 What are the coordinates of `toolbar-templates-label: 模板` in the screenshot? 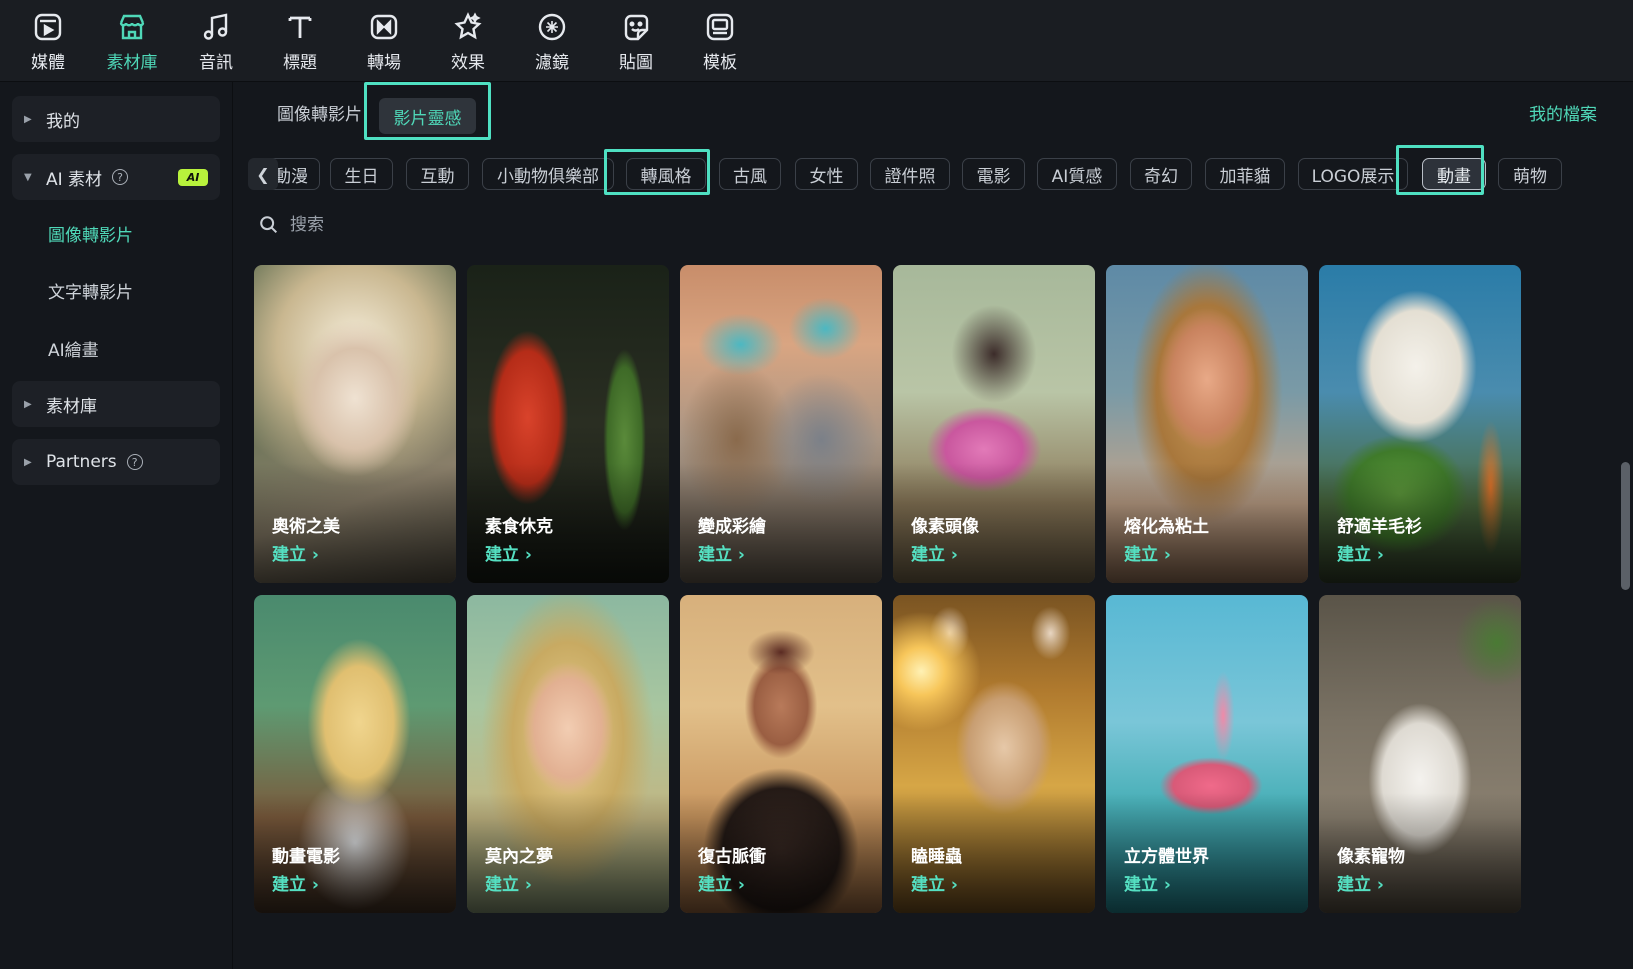 It's located at (720, 62).